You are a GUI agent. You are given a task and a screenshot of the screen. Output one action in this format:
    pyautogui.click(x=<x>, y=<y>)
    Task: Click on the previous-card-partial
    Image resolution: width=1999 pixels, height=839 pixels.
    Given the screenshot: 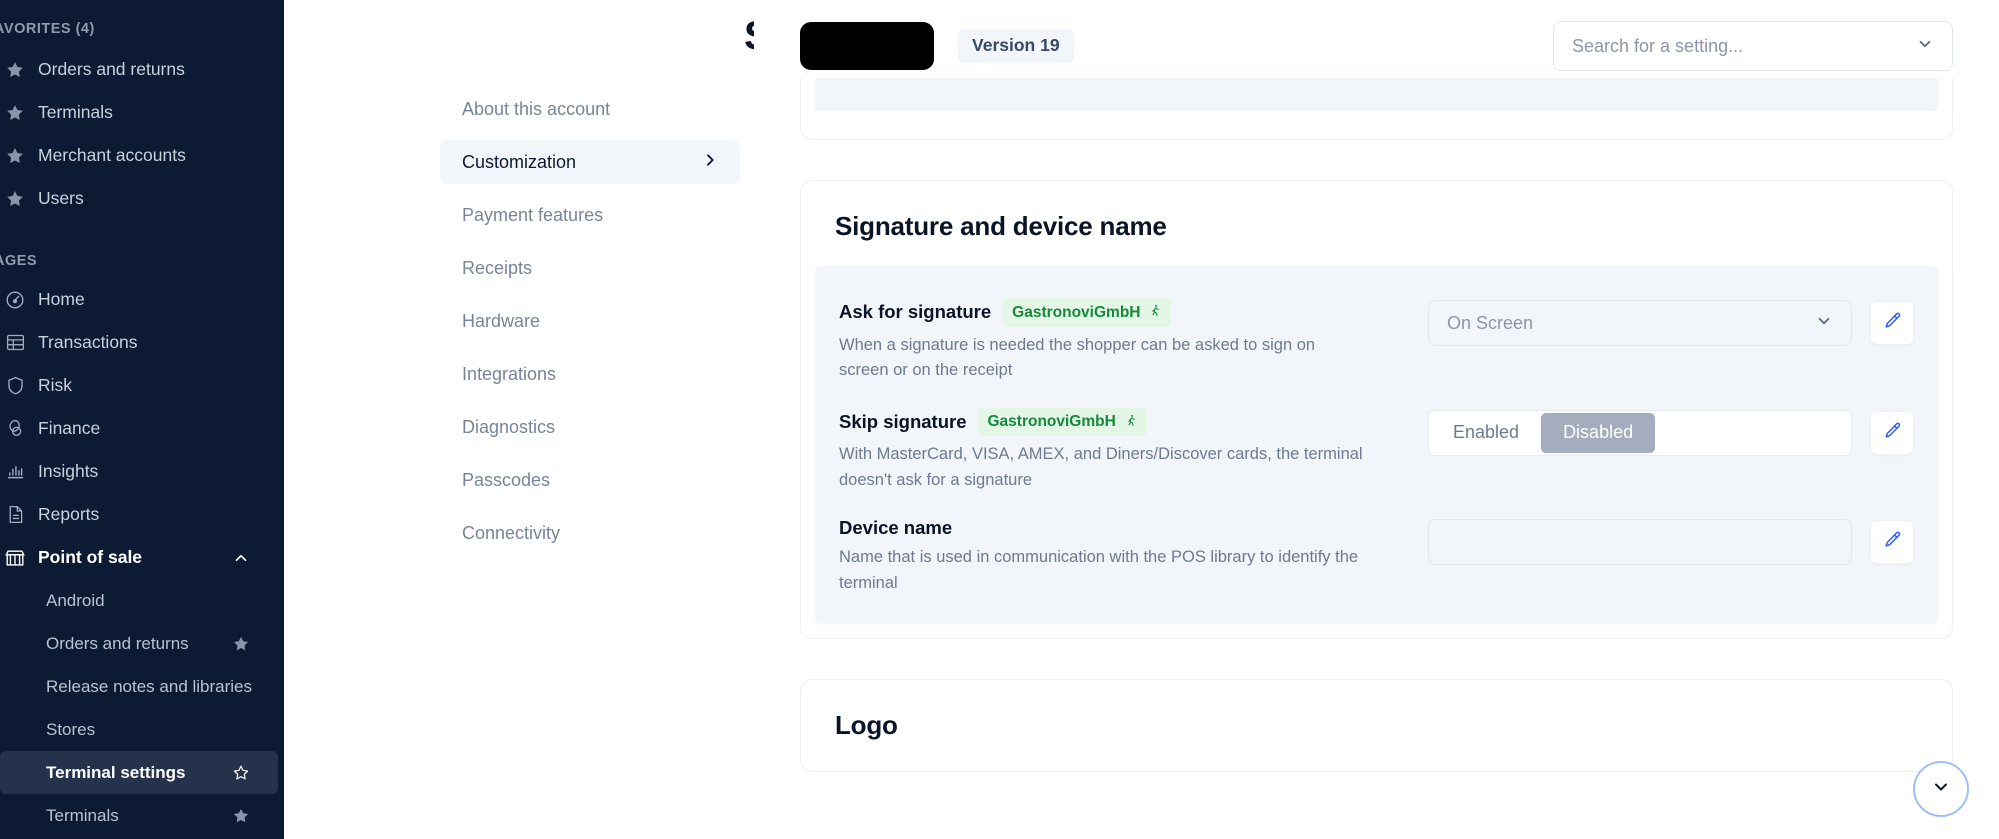 What is the action you would take?
    pyautogui.click(x=1376, y=109)
    